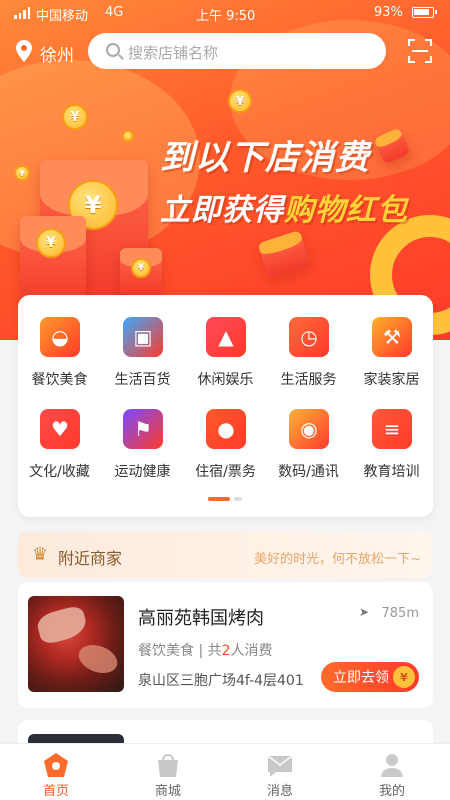  Describe the element at coordinates (228, 499) in the screenshot. I see `page-indicator` at that location.